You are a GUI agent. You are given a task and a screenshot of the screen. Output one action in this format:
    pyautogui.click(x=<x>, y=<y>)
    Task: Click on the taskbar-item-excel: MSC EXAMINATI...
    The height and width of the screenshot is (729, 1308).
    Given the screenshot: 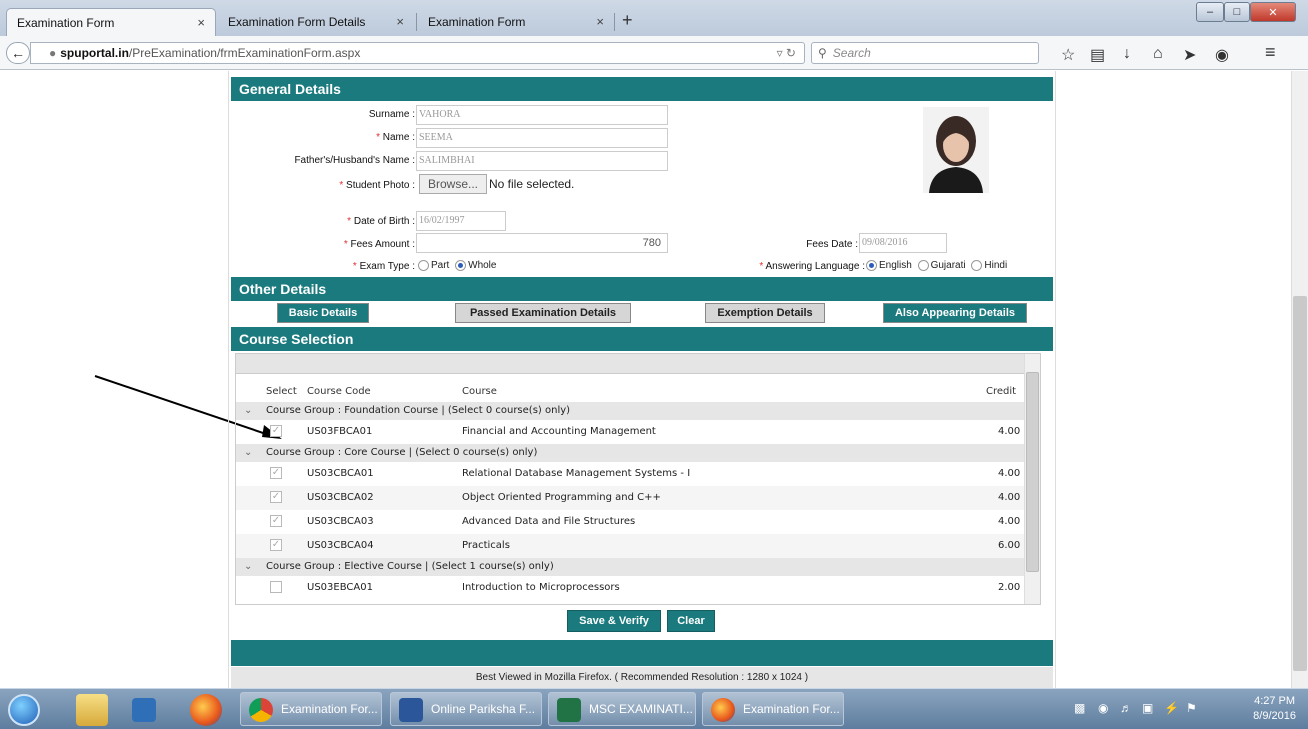 What is the action you would take?
    pyautogui.click(x=622, y=709)
    